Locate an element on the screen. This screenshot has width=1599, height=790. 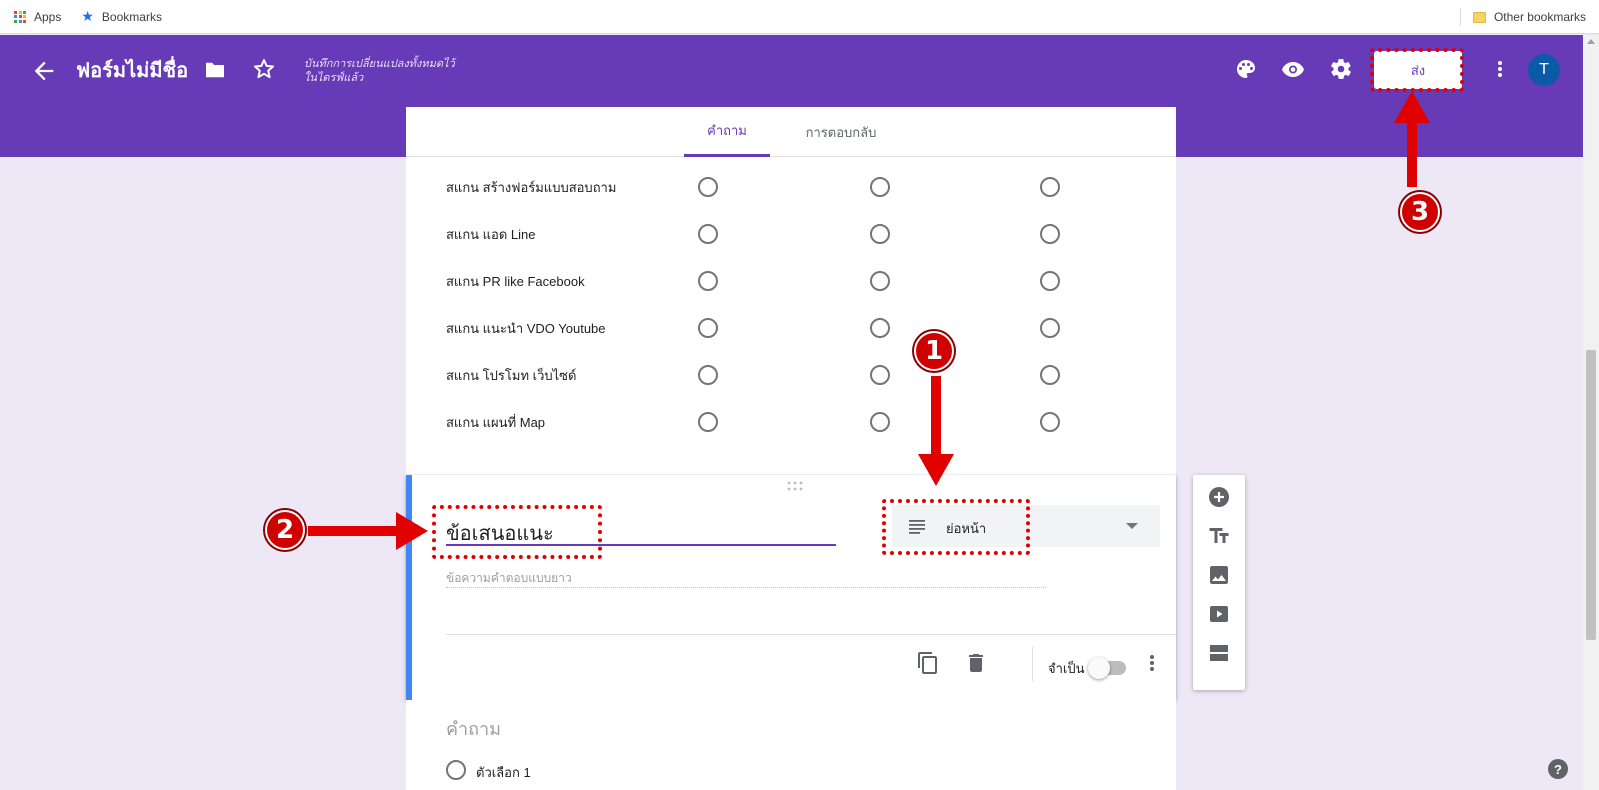
save-status-line-1: บันทึกการเปลี่ยนแปลงทั้งหมดไว้ is located at coordinates (379, 64).